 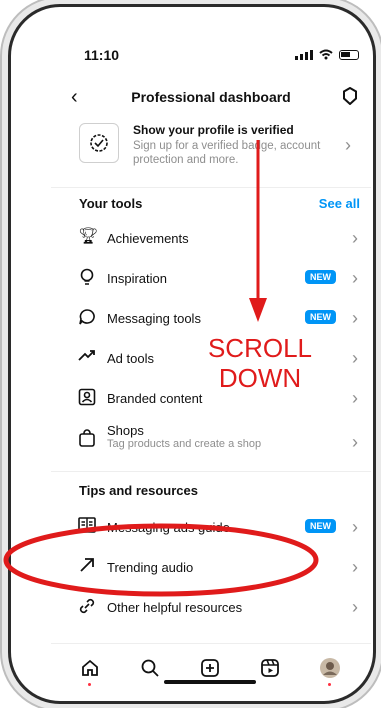 What do you see at coordinates (87, 317) in the screenshot?
I see `chat-bubble-icon` at bounding box center [87, 317].